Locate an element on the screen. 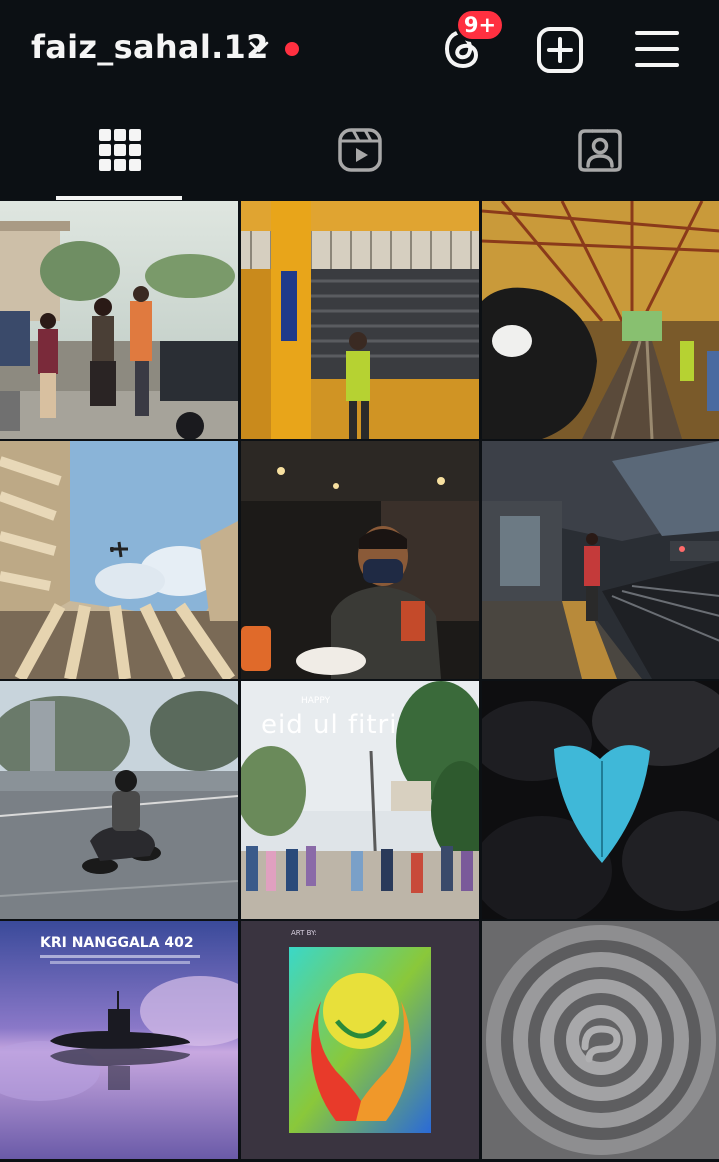 This screenshot has height=1162, width=719. gray-spiral-photo is located at coordinates (600, 1040).